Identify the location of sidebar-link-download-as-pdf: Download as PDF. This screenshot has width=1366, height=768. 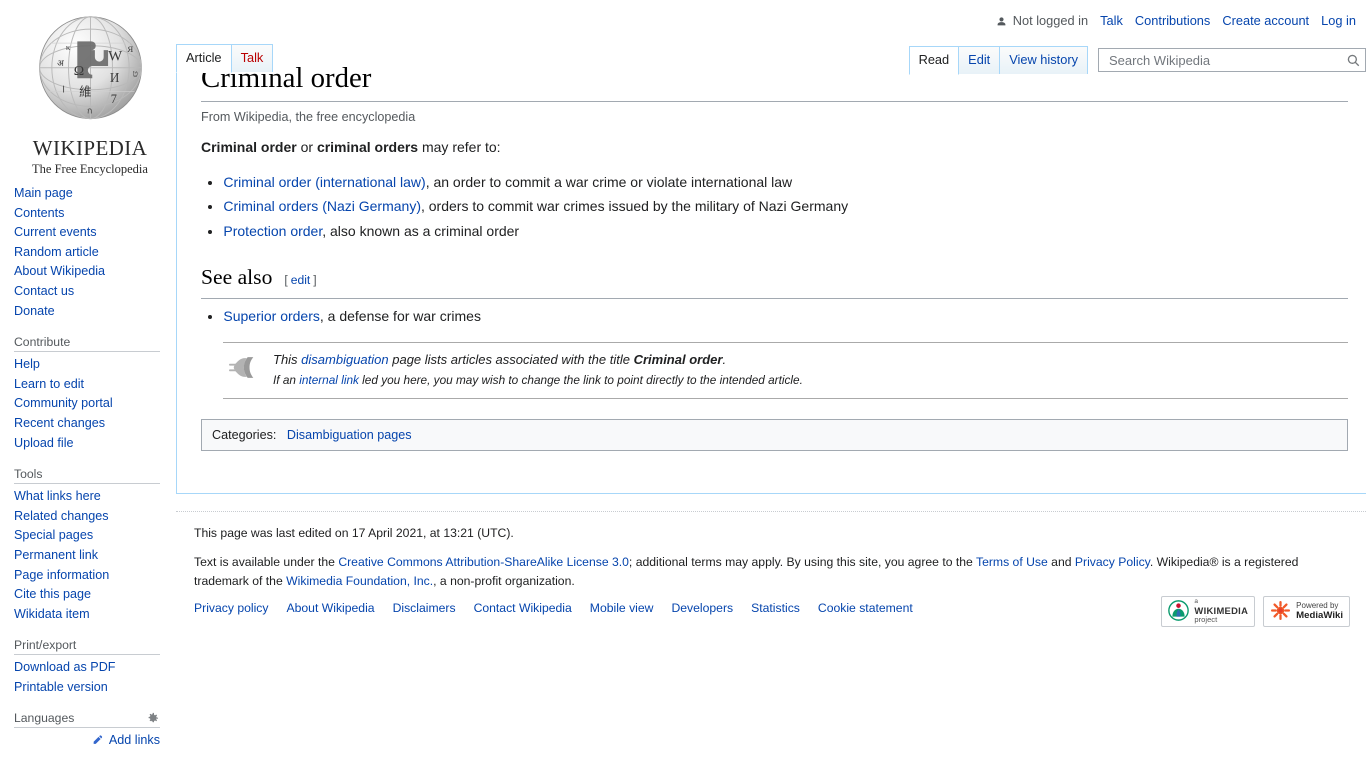
(65, 667).